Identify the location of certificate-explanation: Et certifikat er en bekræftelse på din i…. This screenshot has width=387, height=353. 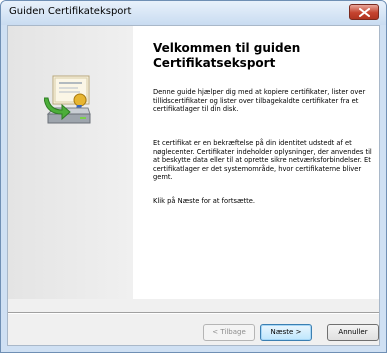
(262, 160).